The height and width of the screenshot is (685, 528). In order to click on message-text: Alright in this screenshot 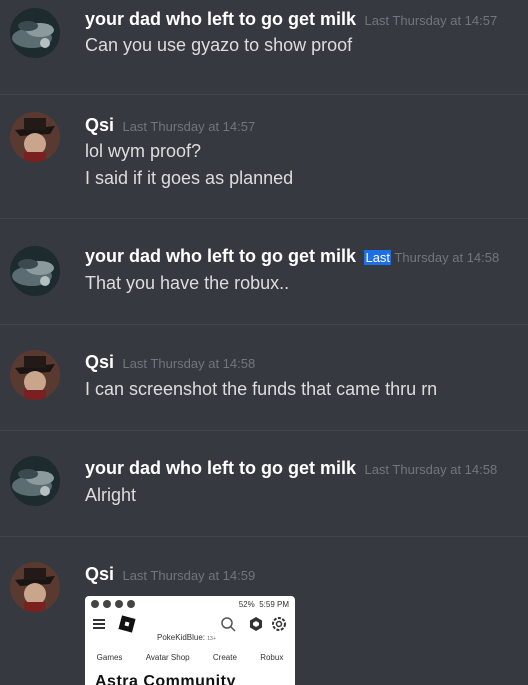, I will do `click(111, 495)`.